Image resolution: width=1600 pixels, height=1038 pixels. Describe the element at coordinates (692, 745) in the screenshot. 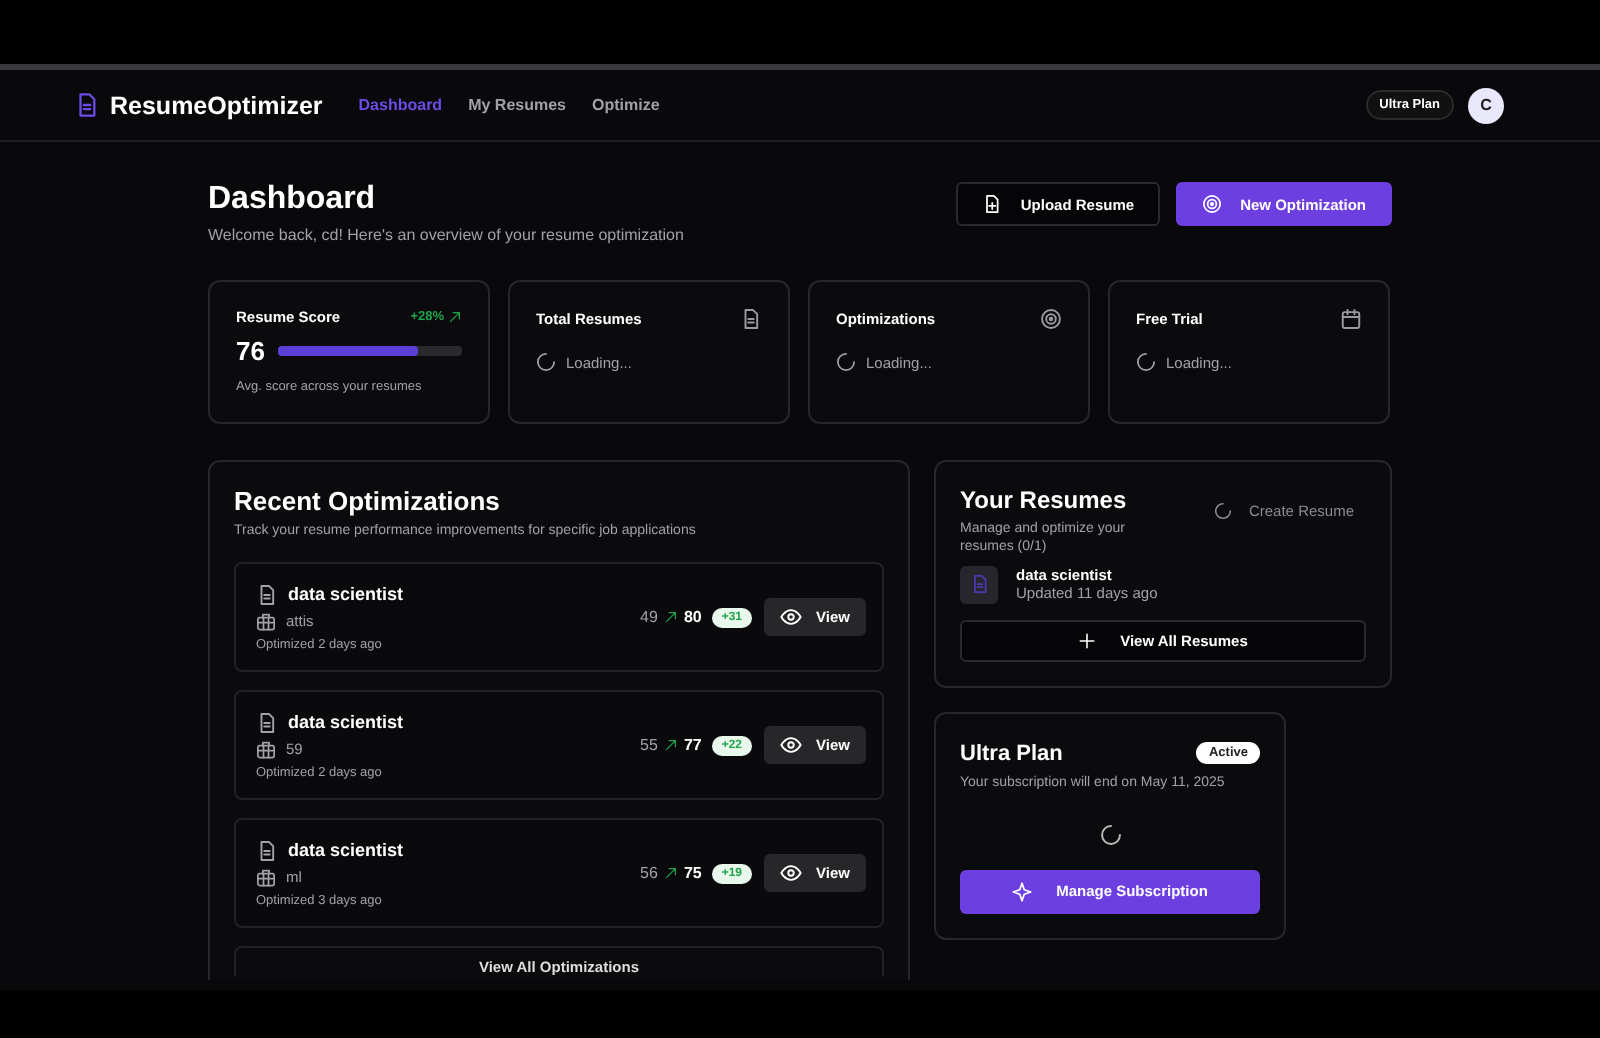

I see `after-score: 77` at that location.